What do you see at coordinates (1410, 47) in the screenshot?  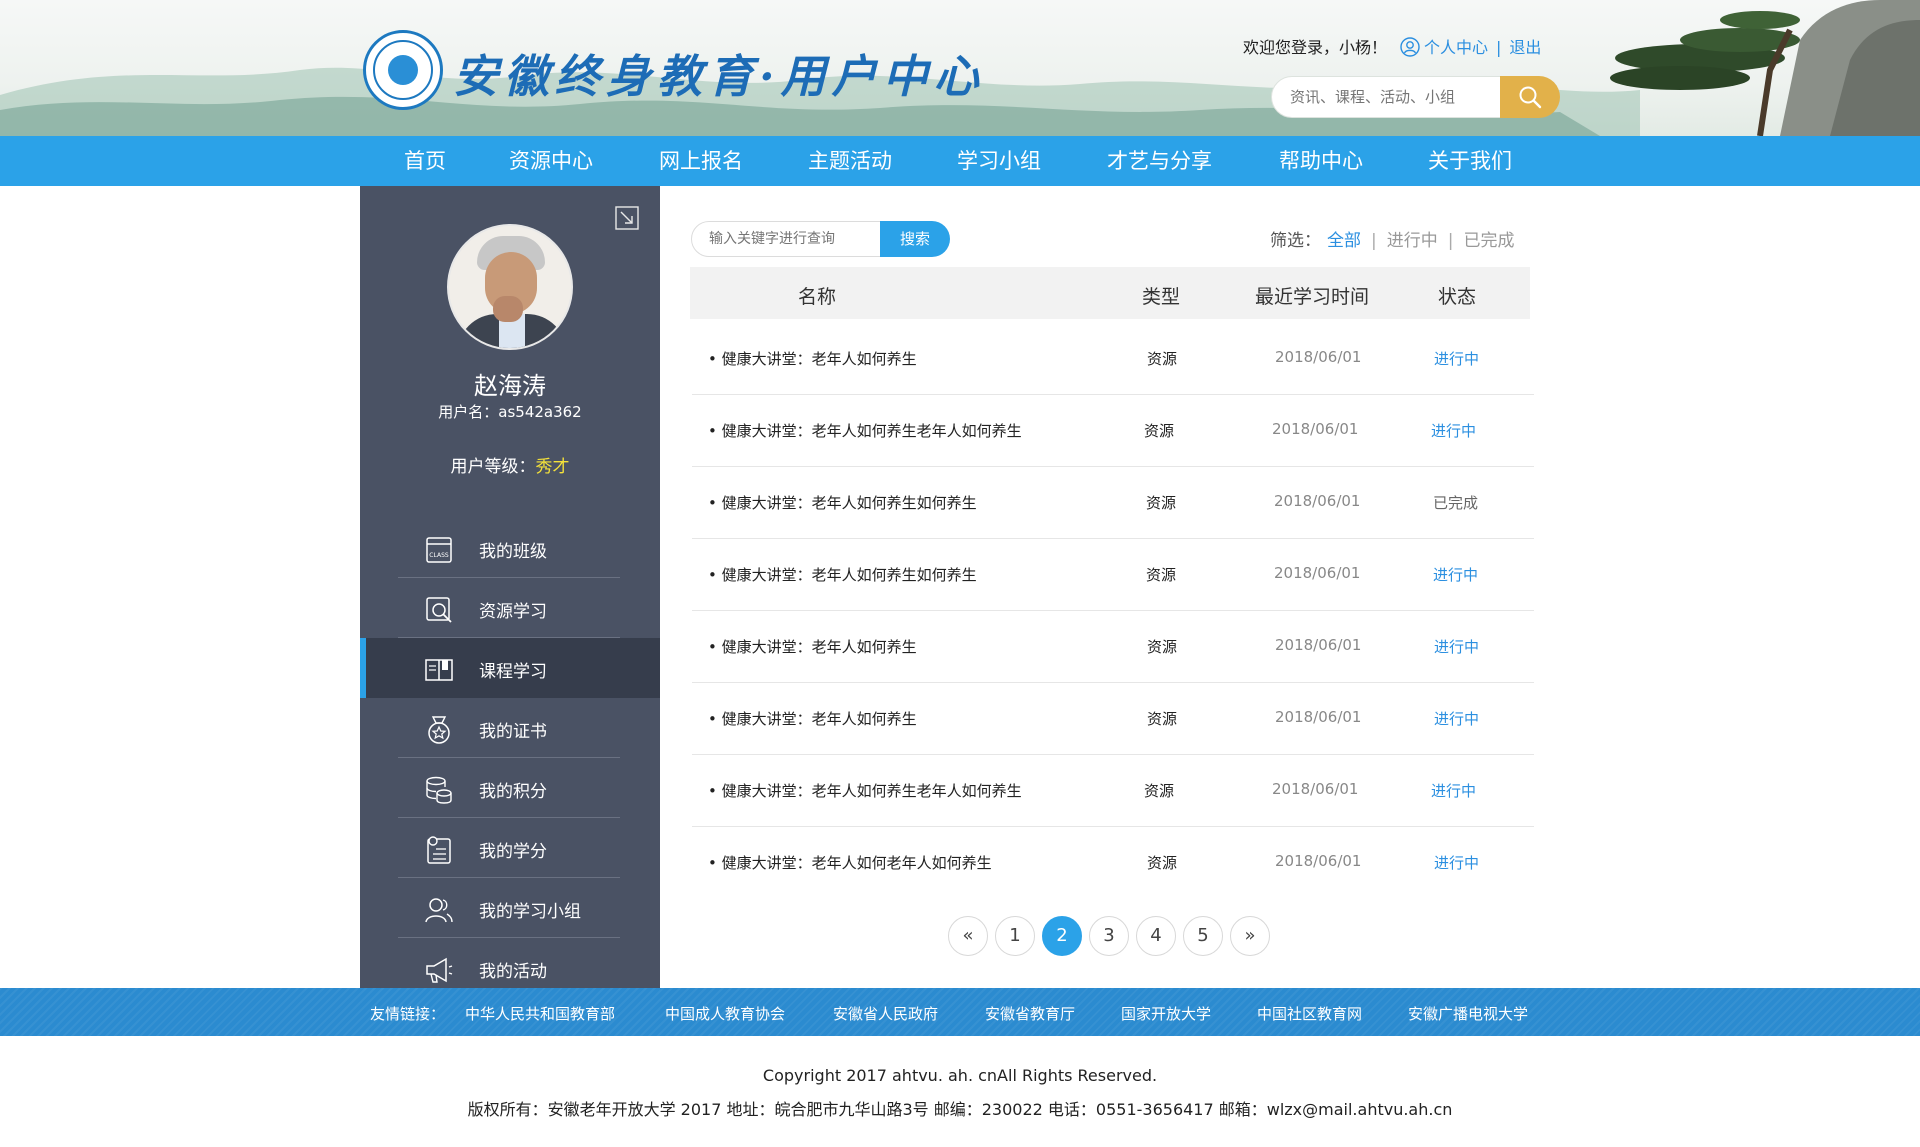 I see `user-icon` at bounding box center [1410, 47].